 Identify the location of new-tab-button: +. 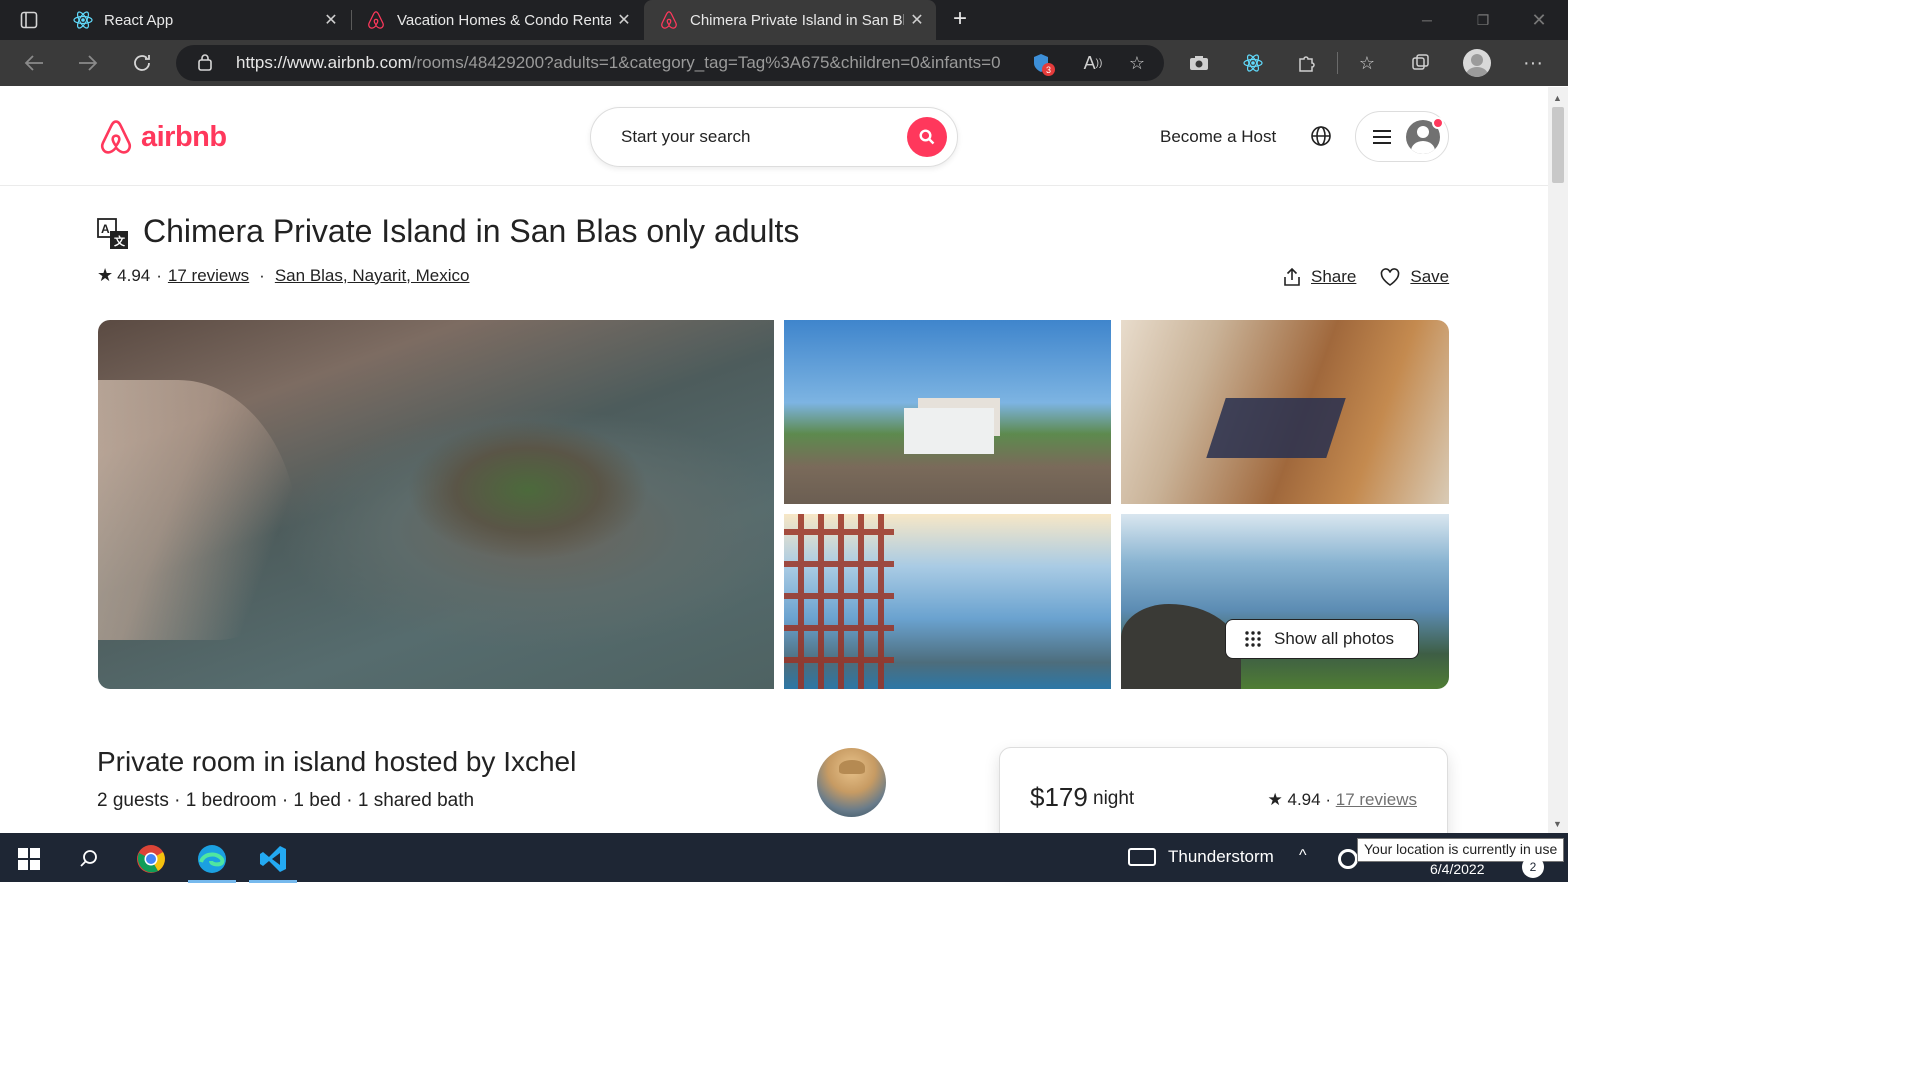
(960, 19).